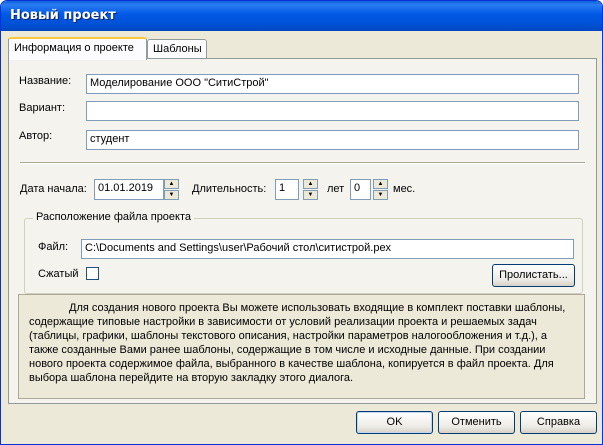 The width and height of the screenshot is (603, 445). Describe the element at coordinates (558, 422) in the screenshot. I see `help-button: Справка` at that location.